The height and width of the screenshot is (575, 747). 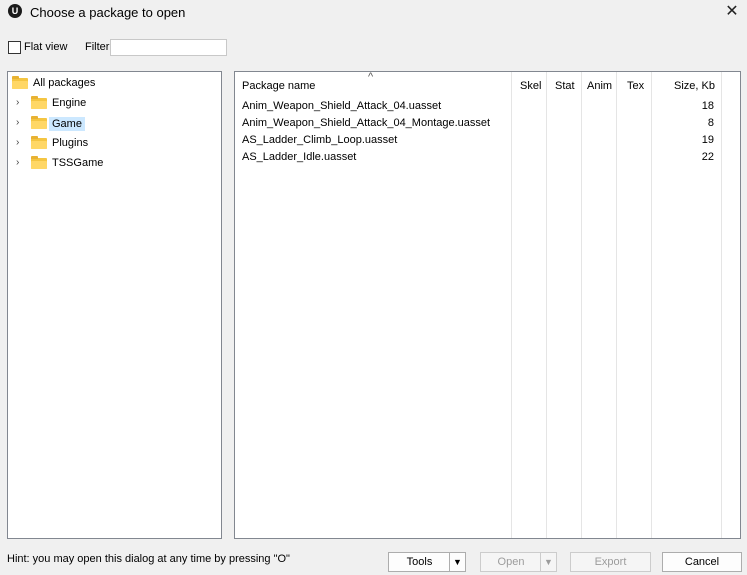 I want to click on export-button-label: Export, so click(x=610, y=562).